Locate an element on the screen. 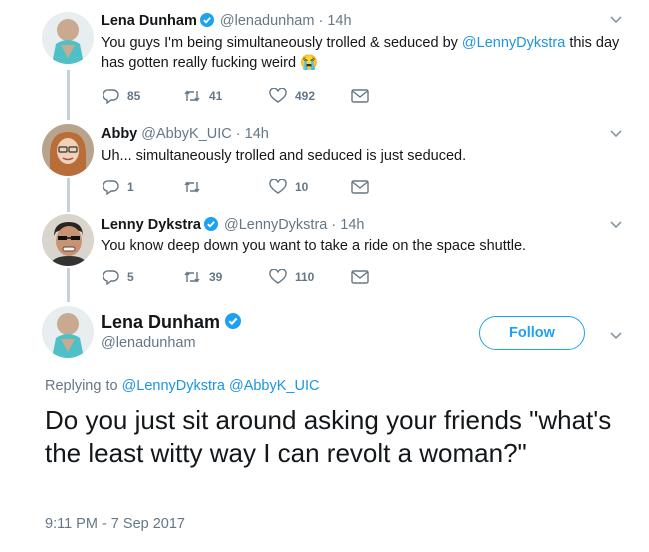 This screenshot has height=552, width=649. author-handle: @lenadunham is located at coordinates (148, 343).